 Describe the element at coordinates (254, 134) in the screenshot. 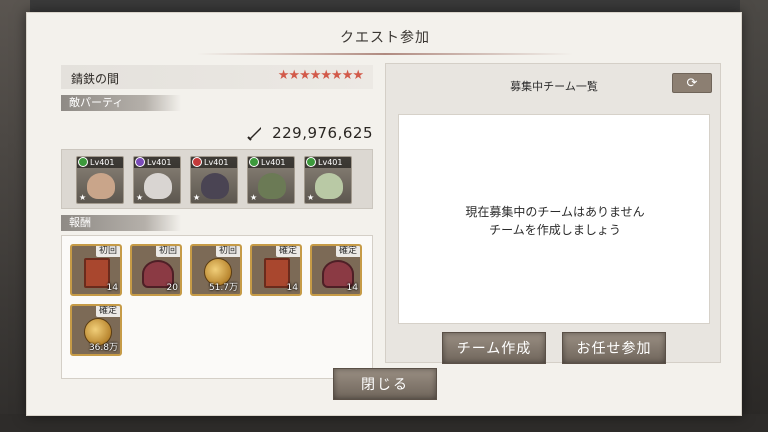

I see `sword-icon` at that location.